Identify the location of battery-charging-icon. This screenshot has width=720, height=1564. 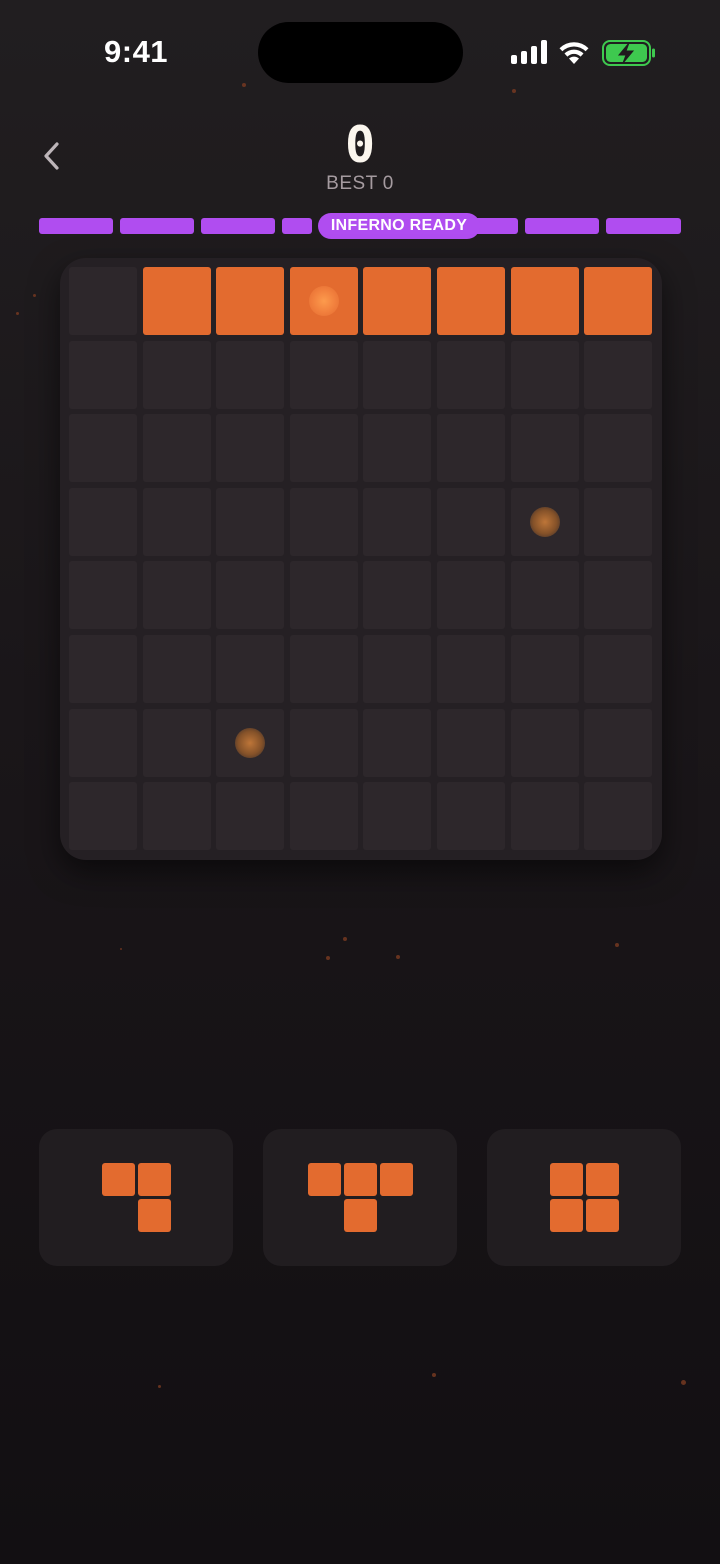
(628, 53).